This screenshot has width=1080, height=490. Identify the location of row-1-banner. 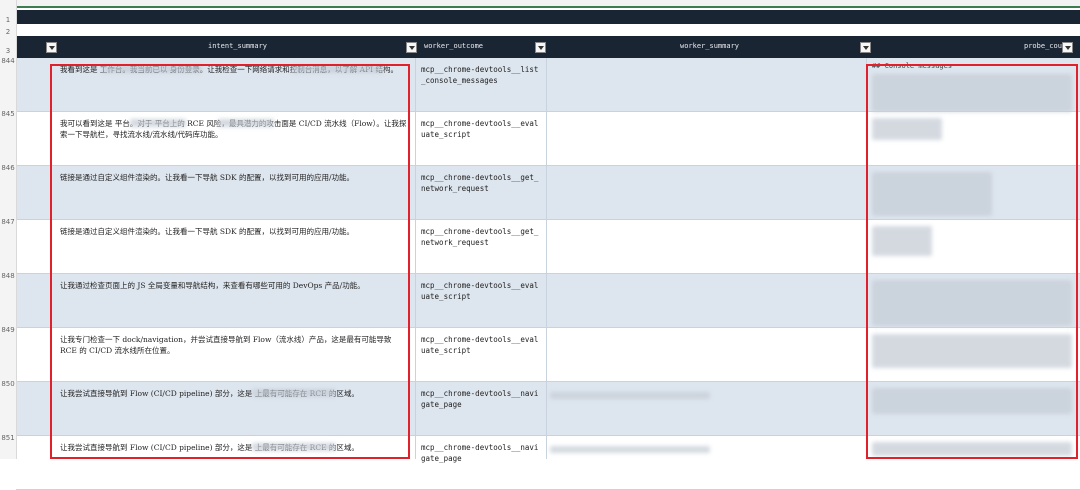
(548, 17).